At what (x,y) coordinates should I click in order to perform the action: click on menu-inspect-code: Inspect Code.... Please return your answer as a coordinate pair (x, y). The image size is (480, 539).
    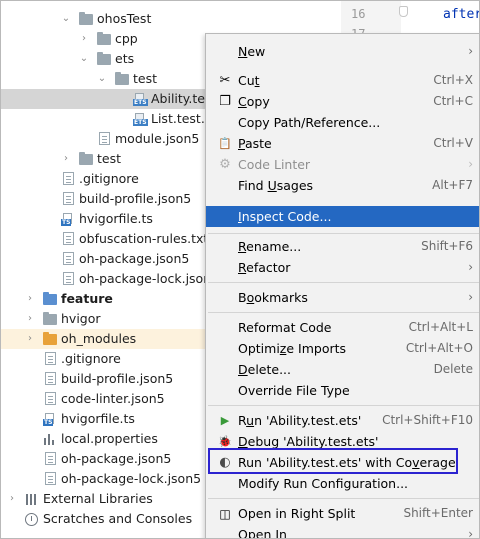
    Looking at the image, I should click on (342, 216).